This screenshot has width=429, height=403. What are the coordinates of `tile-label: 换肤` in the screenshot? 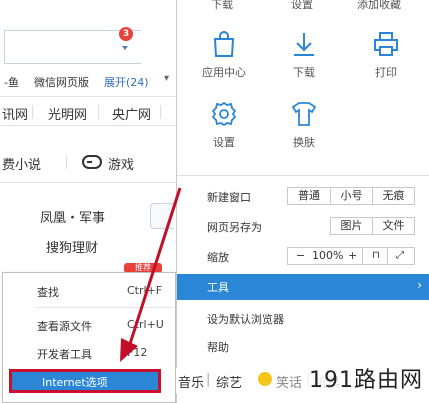 It's located at (304, 142).